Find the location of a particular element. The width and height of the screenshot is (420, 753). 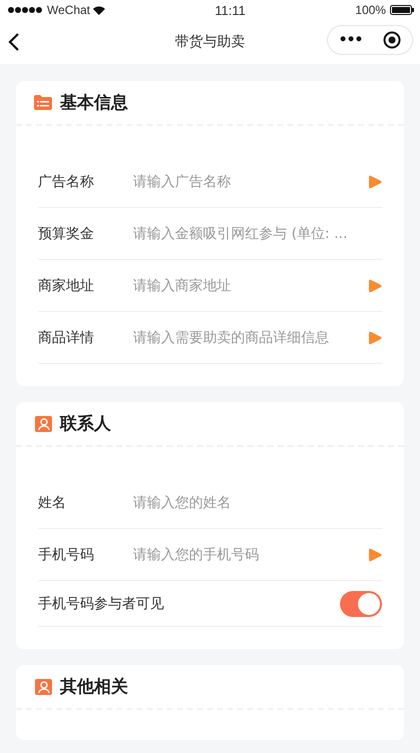

section-title: 联系人 is located at coordinates (85, 424).